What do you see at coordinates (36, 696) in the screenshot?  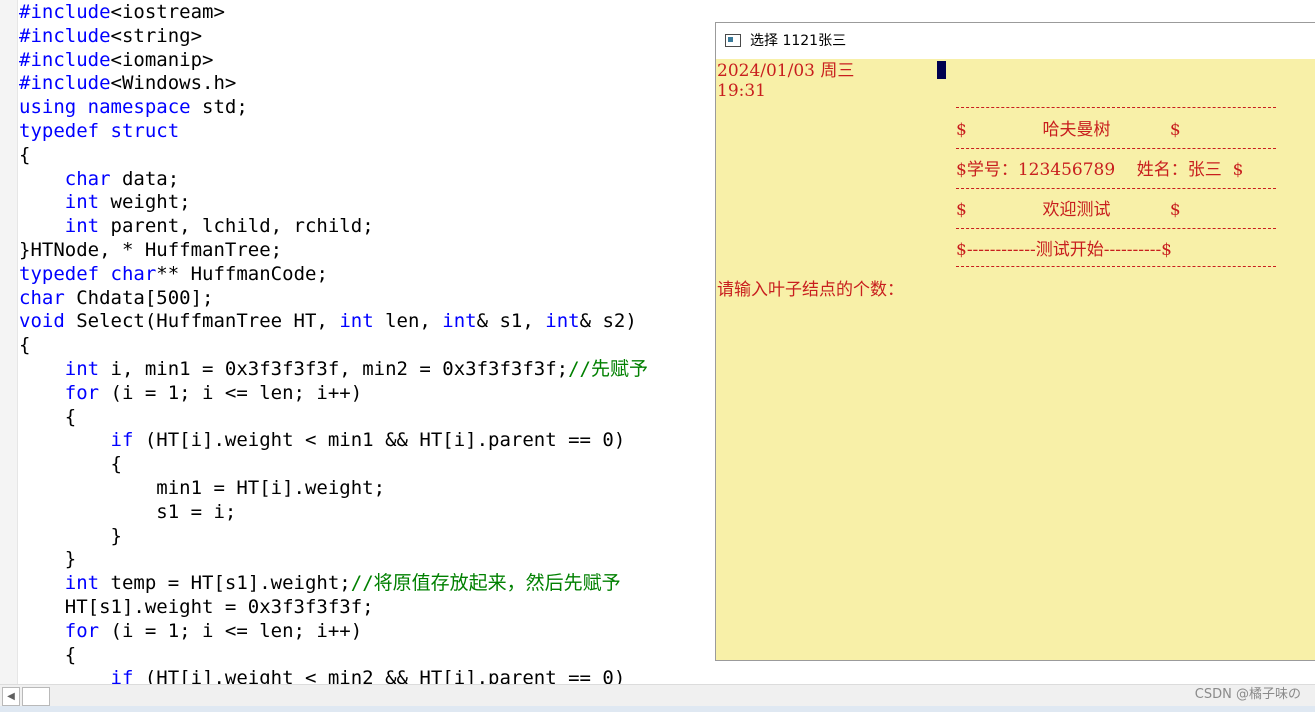 I see `scroll-thumb` at bounding box center [36, 696].